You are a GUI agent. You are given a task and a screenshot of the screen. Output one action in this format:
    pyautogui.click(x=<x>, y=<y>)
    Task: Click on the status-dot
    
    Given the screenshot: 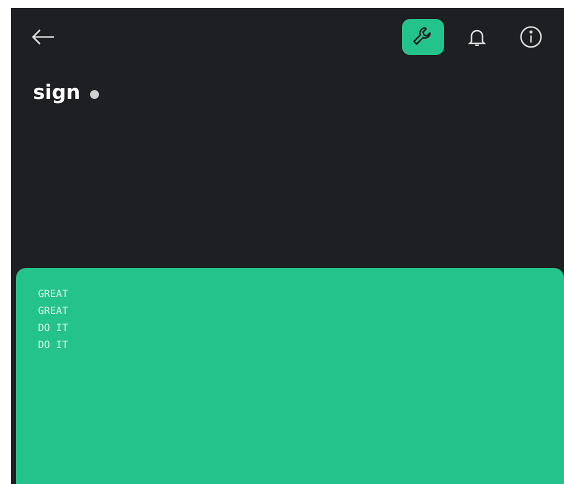 What is the action you would take?
    pyautogui.click(x=95, y=94)
    